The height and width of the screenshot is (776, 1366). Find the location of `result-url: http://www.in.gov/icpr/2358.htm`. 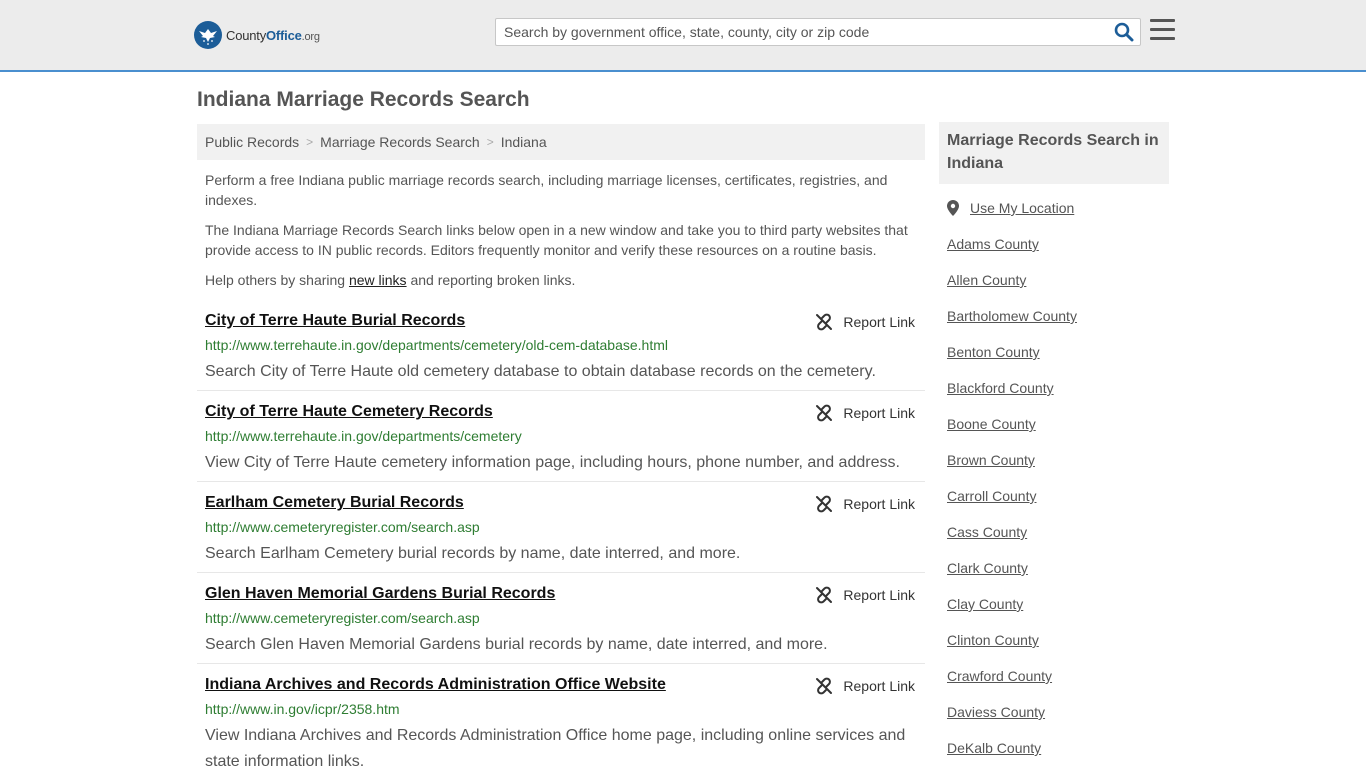

result-url: http://www.in.gov/icpr/2358.htm is located at coordinates (302, 709).